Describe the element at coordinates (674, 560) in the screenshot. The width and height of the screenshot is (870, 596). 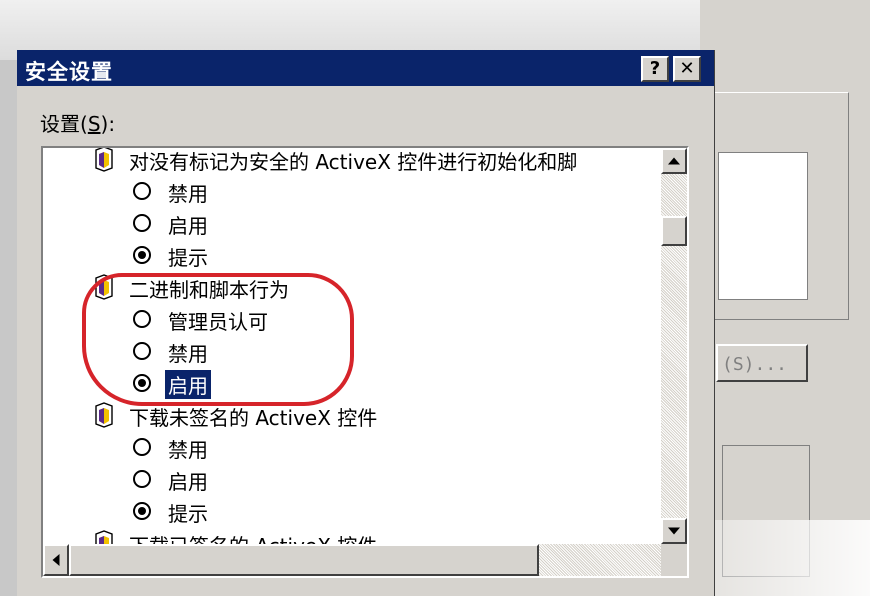
I see `scrollbar-corner` at that location.